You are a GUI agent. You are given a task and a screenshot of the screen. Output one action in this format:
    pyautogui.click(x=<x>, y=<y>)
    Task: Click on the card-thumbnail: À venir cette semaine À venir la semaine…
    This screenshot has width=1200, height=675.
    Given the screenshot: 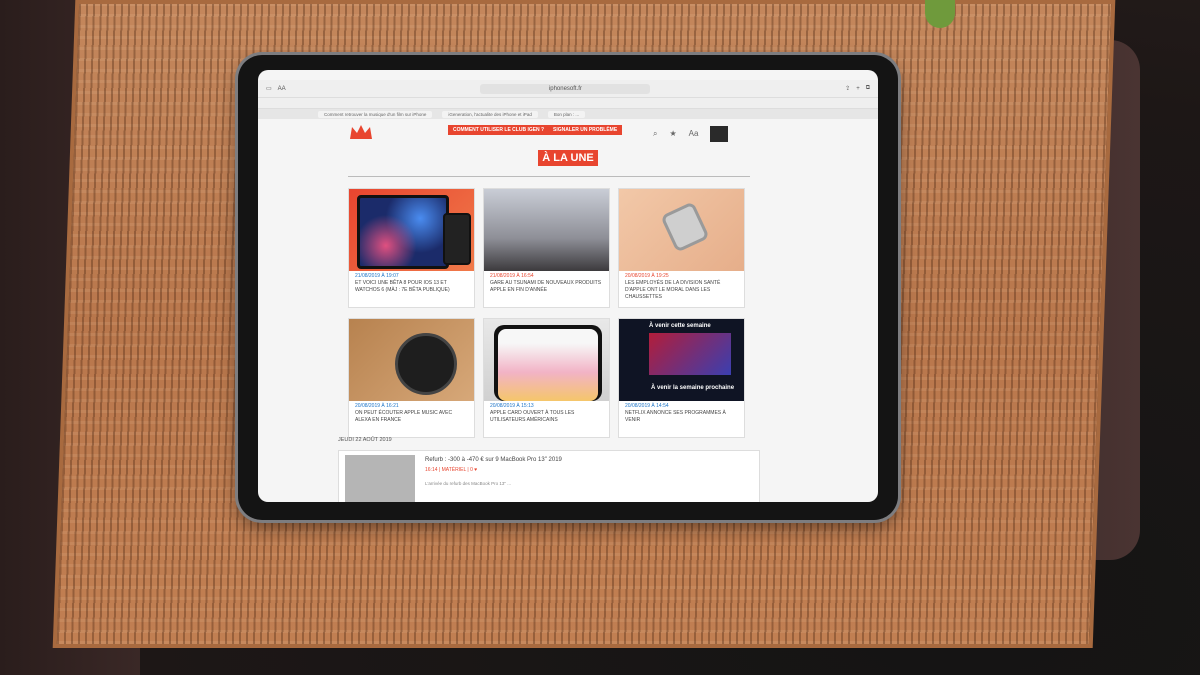 What is the action you would take?
    pyautogui.click(x=681, y=360)
    